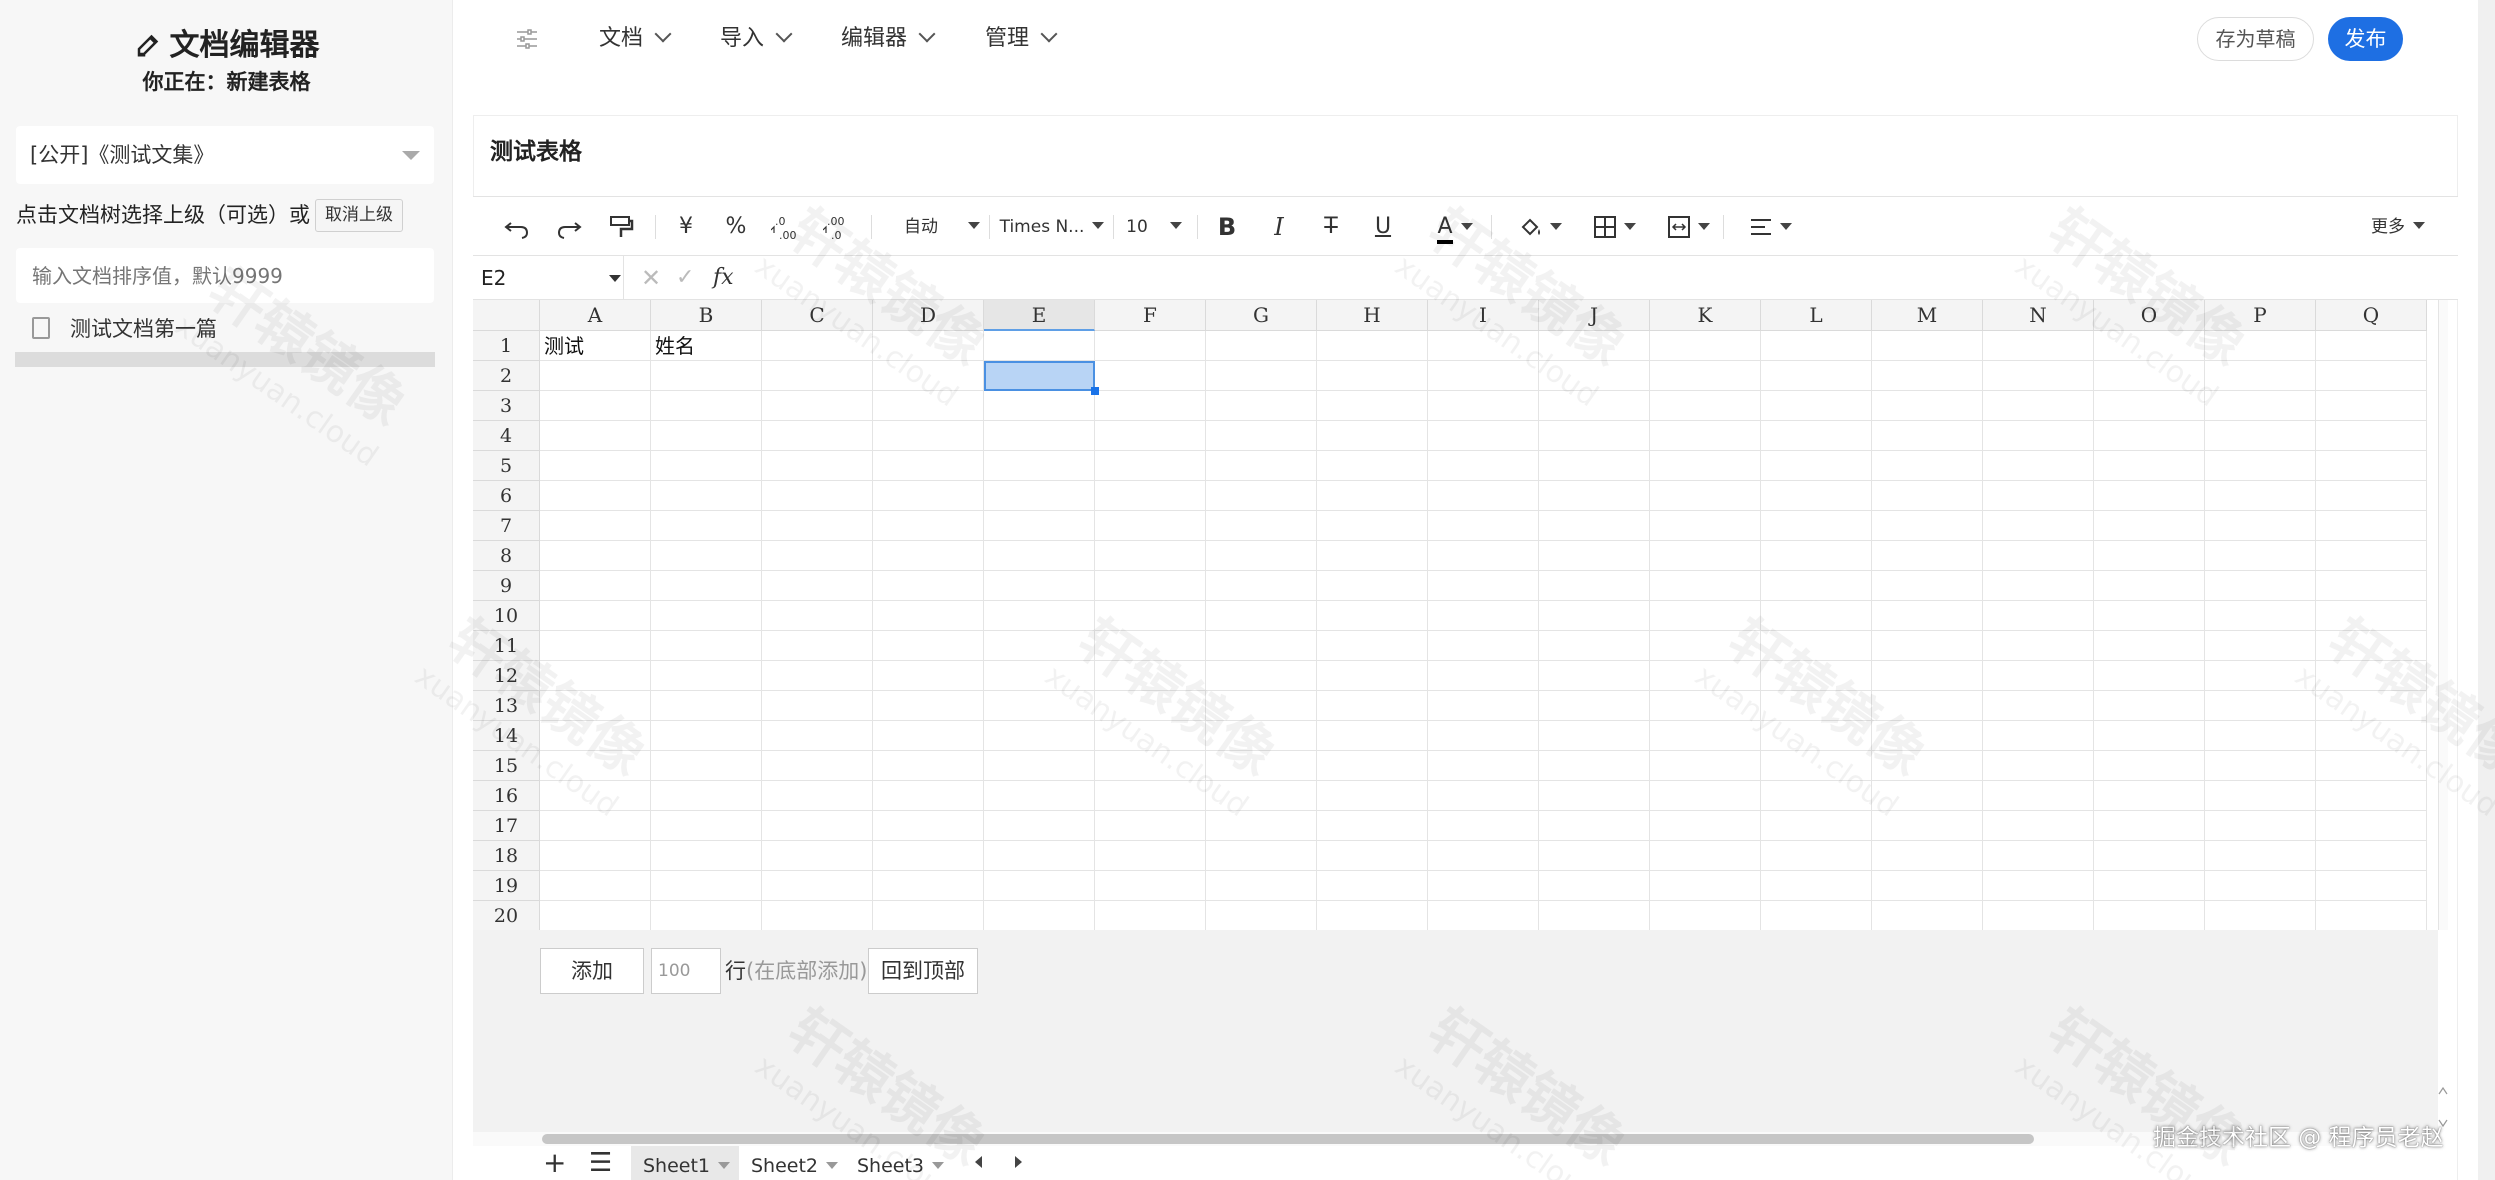 The height and width of the screenshot is (1180, 2495). What do you see at coordinates (685, 1163) in the screenshot?
I see `sheet-tab-1: Sheet1` at bounding box center [685, 1163].